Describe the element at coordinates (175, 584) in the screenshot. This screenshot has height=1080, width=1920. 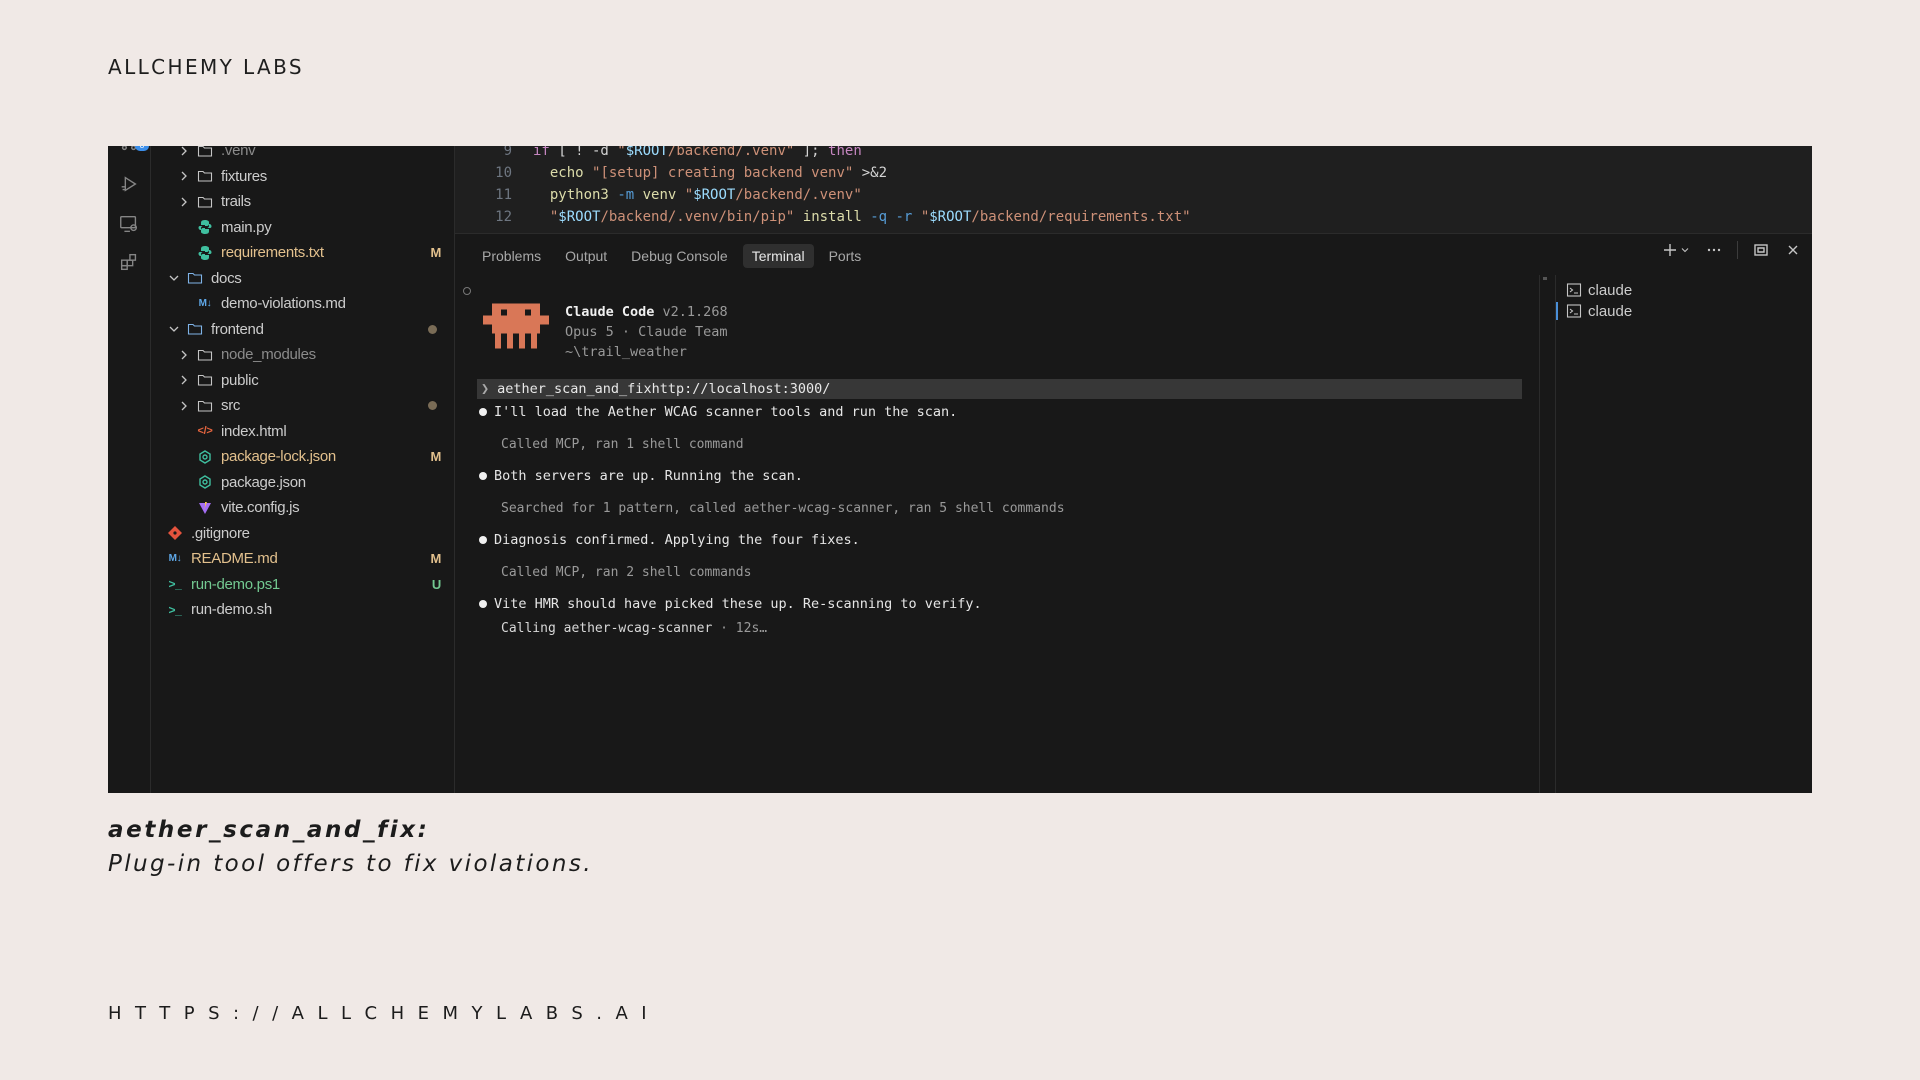
I see `shell-file-icon: >_` at that location.